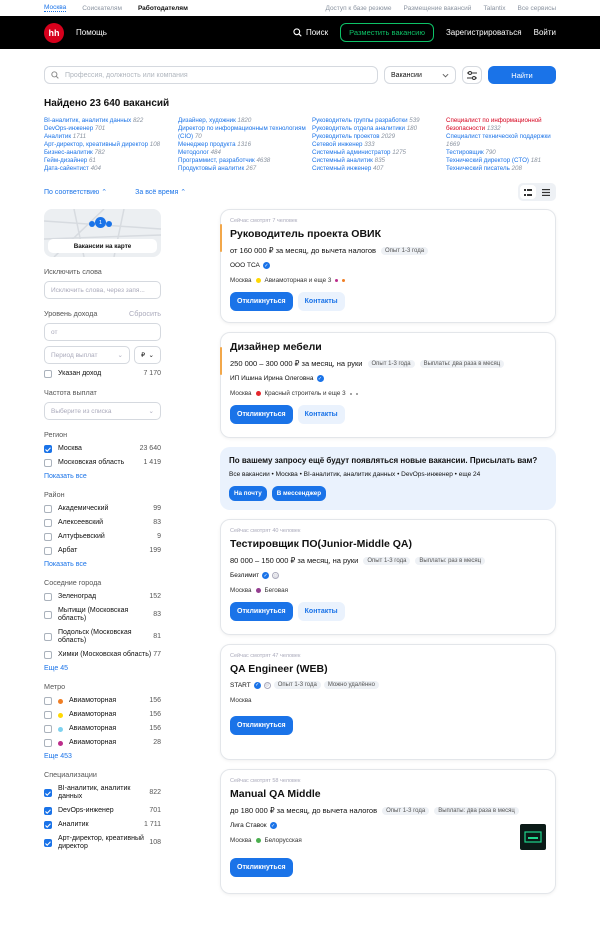 Image resolution: width=600 pixels, height=950 pixels. Describe the element at coordinates (111, 169) in the screenshot. I see `profession-link: Дата-сайентист 404` at that location.